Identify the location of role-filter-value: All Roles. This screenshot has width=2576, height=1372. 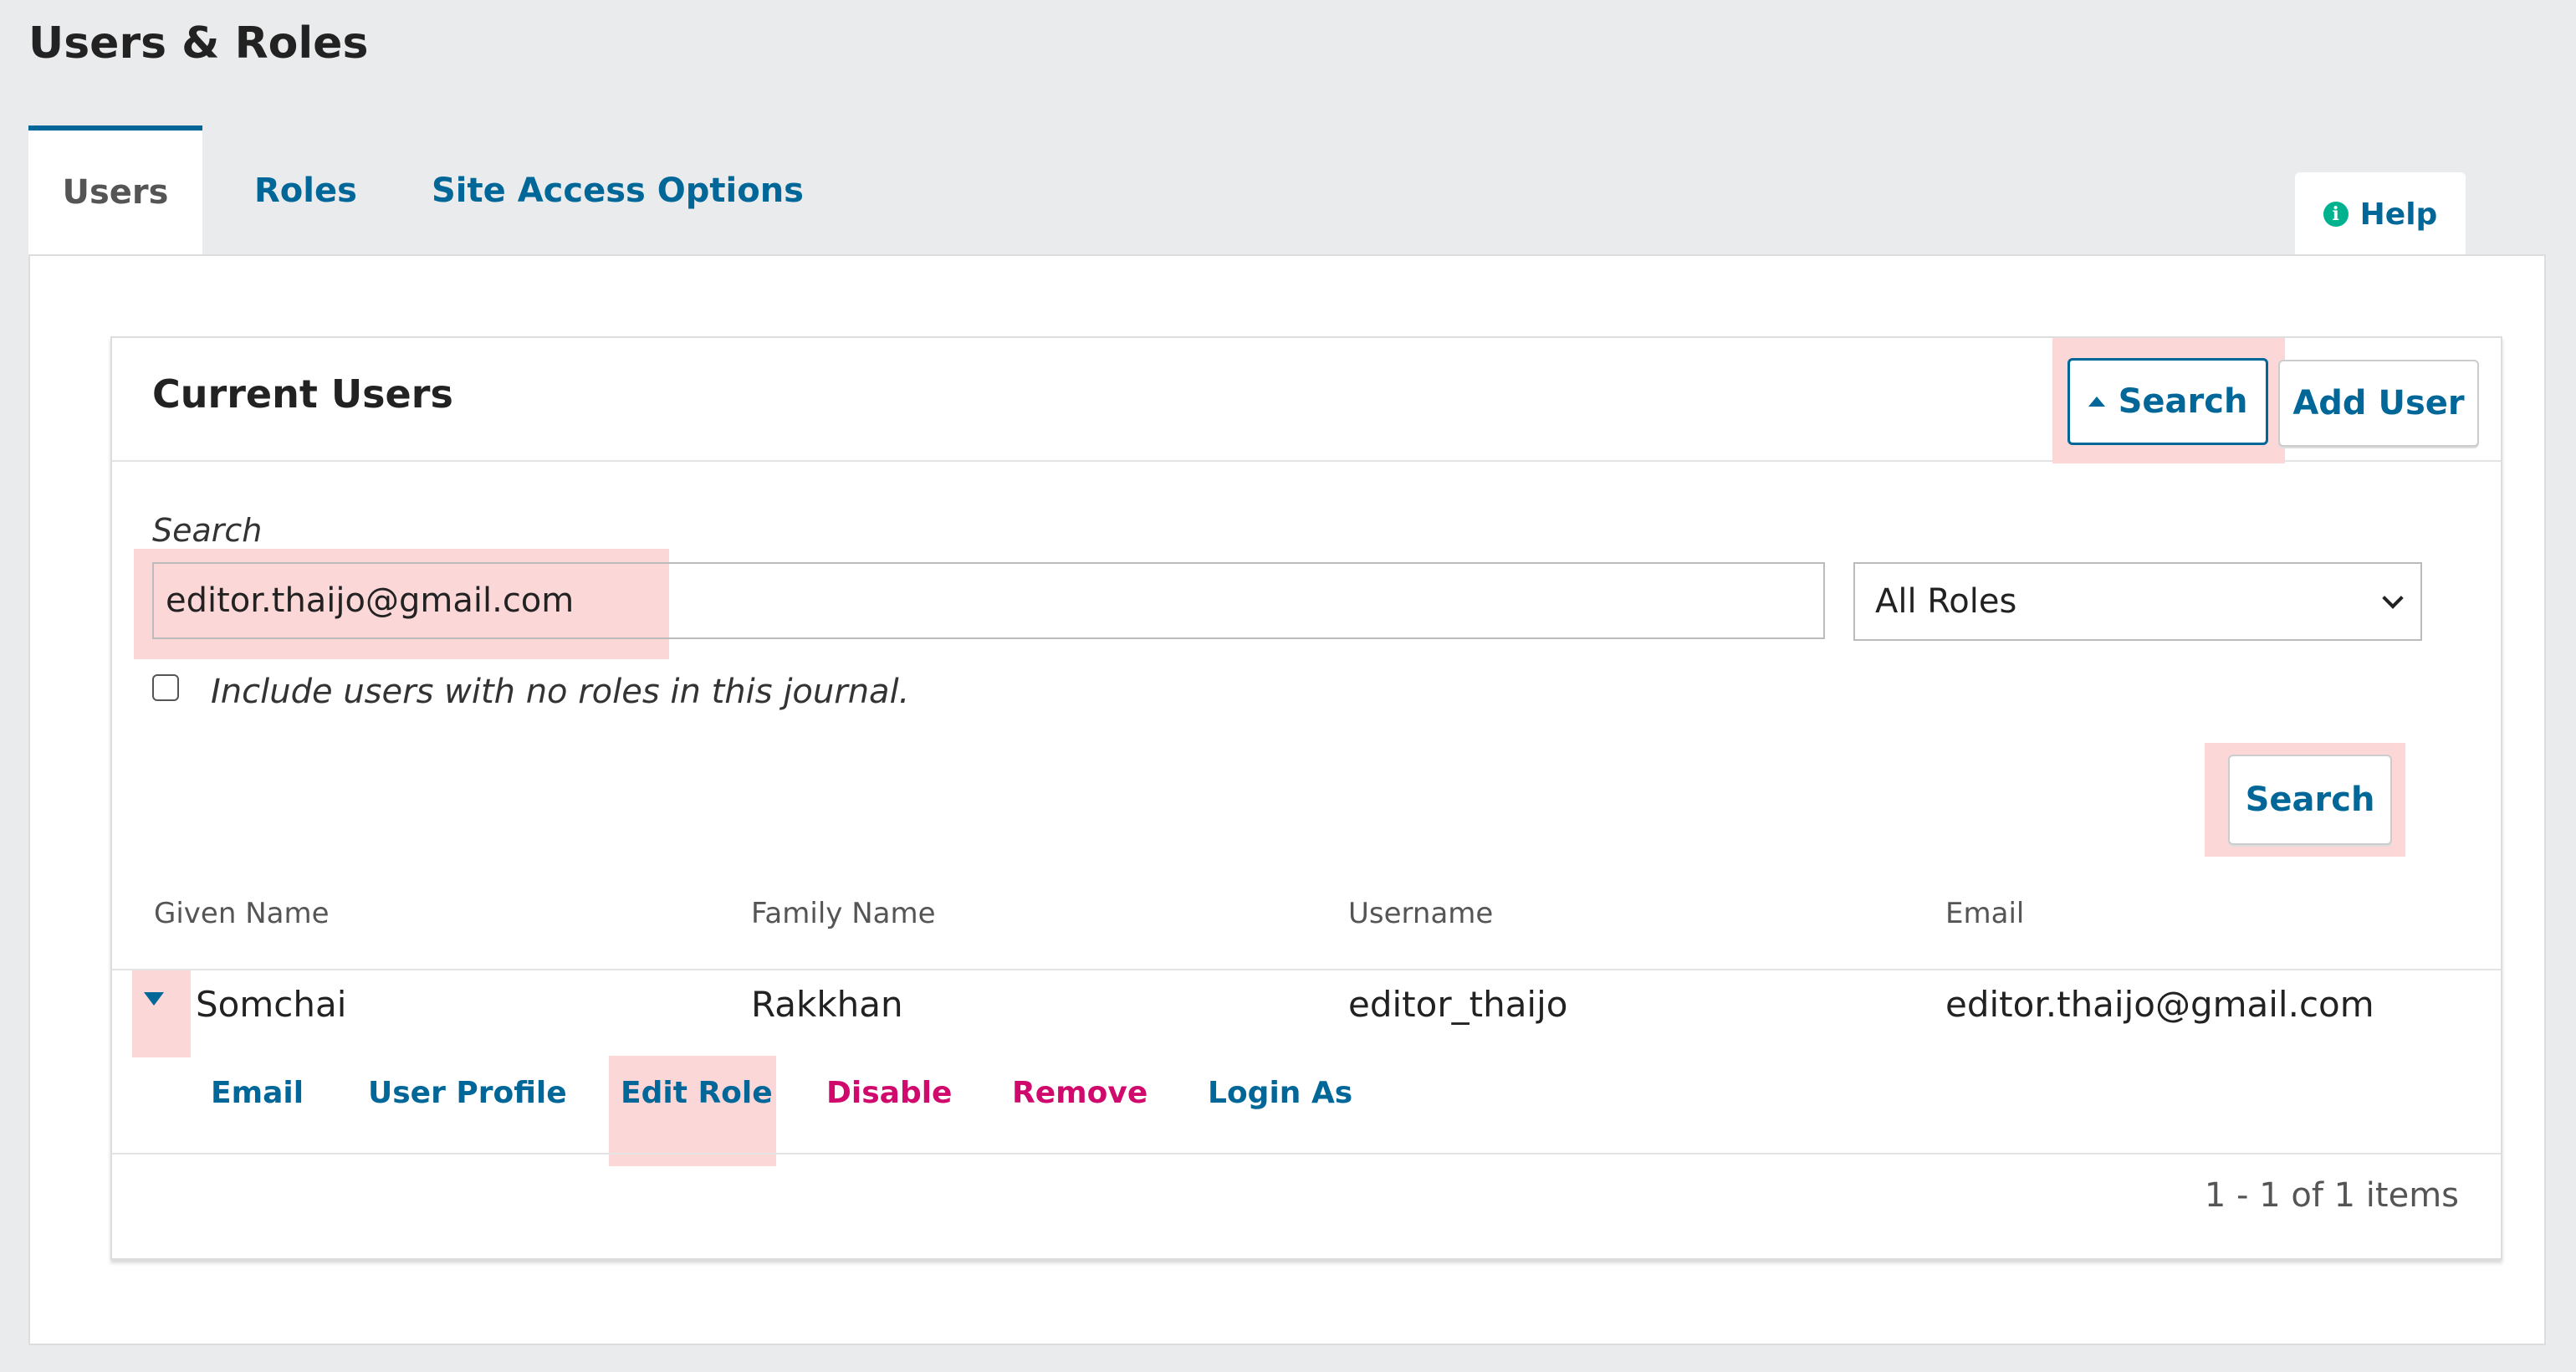
(1946, 601).